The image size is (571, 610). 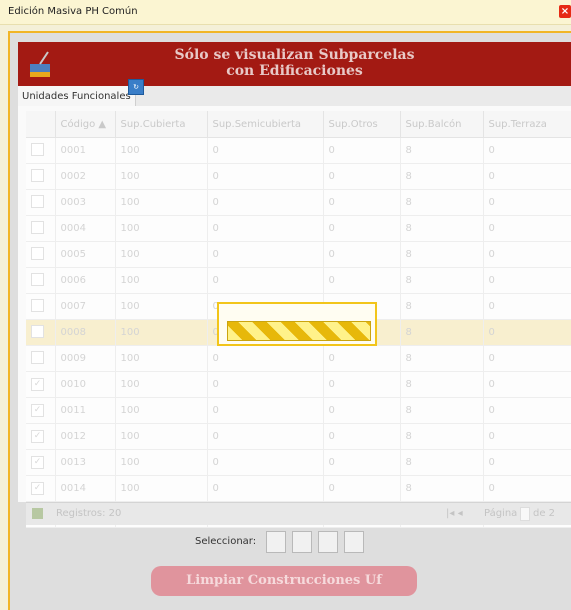 What do you see at coordinates (298, 384) in the screenshot?
I see `table-row: ✓ 0010 100 0 0 8 0` at bounding box center [298, 384].